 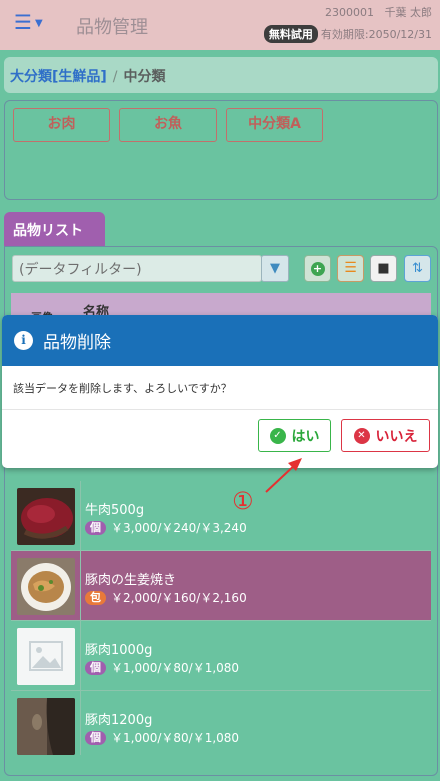 I want to click on product-price: ￥3,000/￥240/￥3,240, so click(x=179, y=528).